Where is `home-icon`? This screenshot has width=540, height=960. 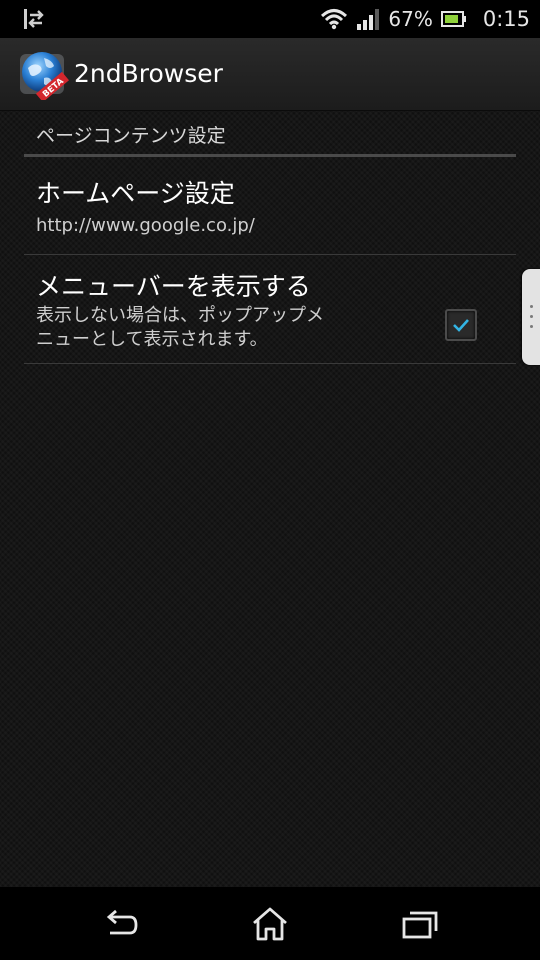
home-icon is located at coordinates (270, 924).